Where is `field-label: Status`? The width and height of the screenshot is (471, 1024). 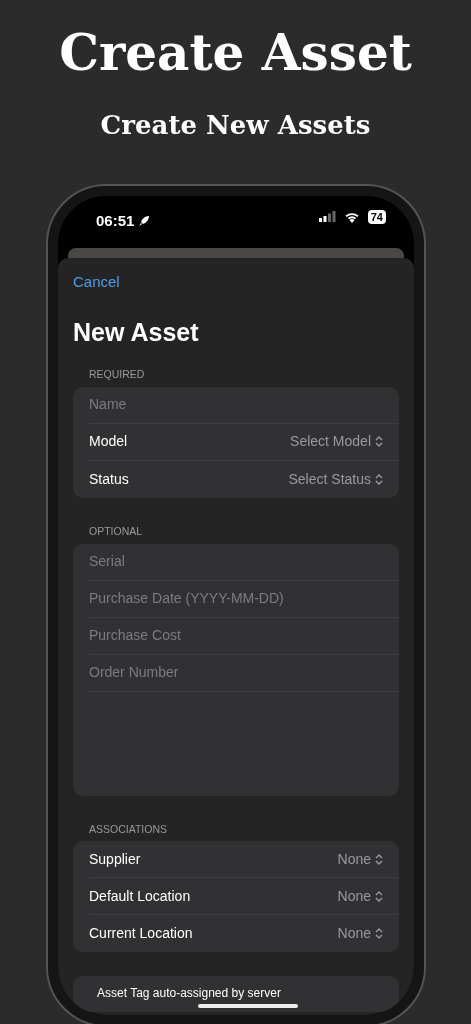
field-label: Status is located at coordinates (109, 479).